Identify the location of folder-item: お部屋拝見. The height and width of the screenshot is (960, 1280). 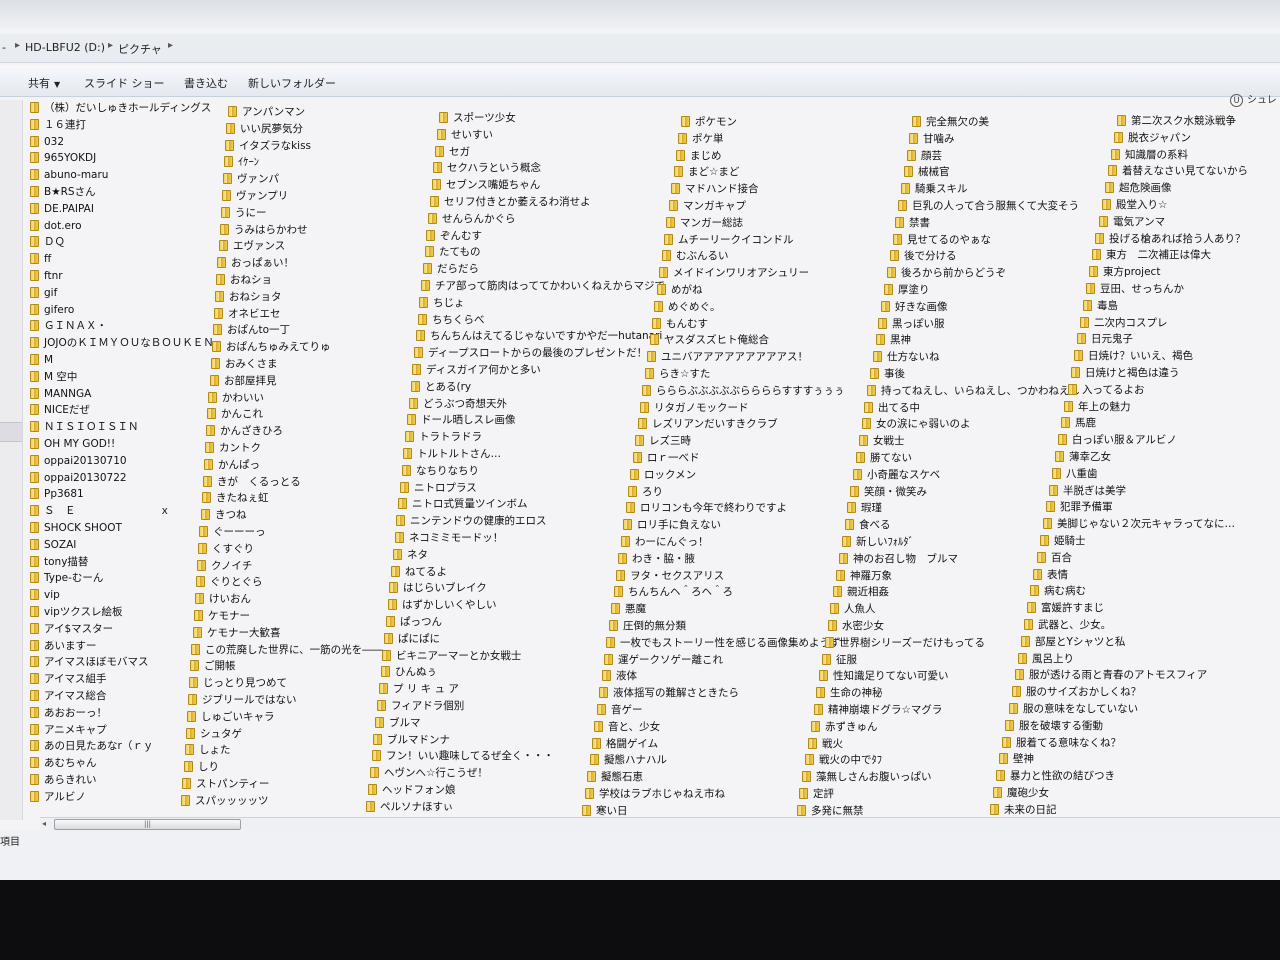
(243, 381).